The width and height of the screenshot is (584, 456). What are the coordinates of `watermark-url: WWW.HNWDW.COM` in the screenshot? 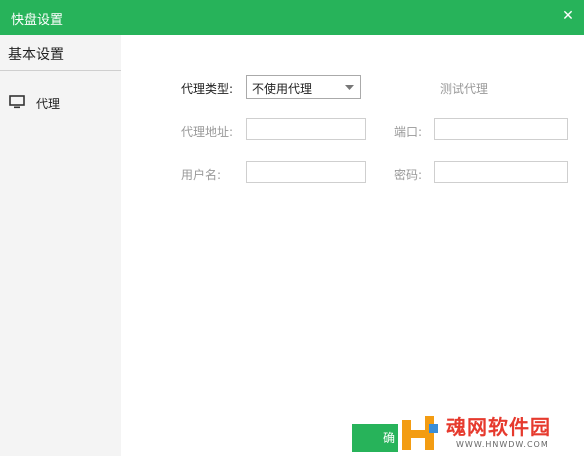 It's located at (502, 444).